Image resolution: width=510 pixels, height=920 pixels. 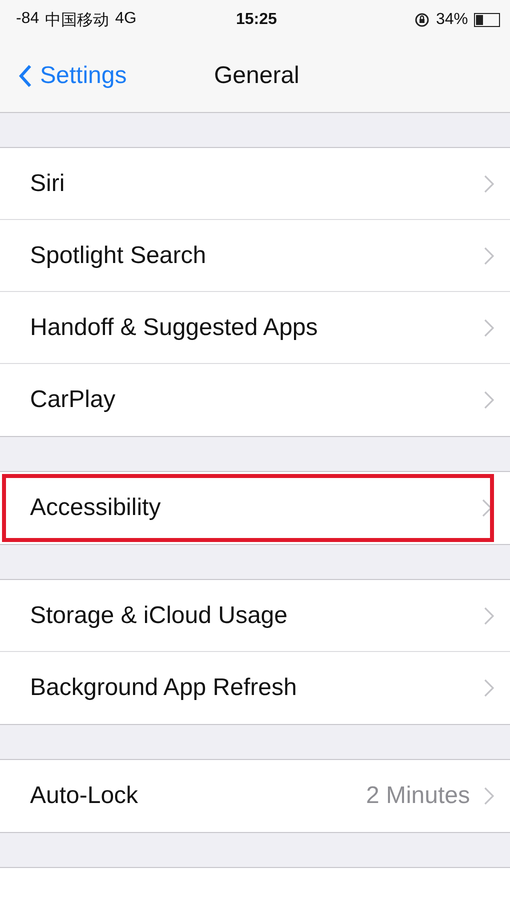 What do you see at coordinates (164, 688) in the screenshot?
I see `row-label: Background App Refresh` at bounding box center [164, 688].